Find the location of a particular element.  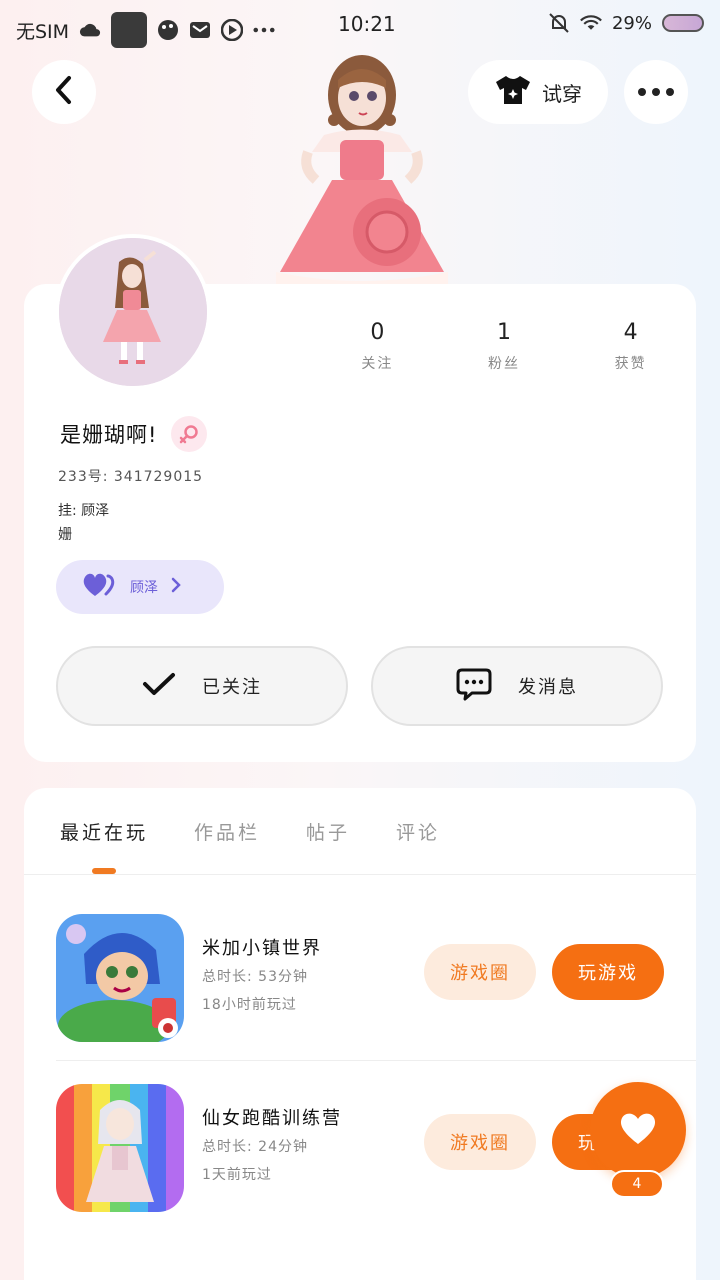

game-icon-miga is located at coordinates (120, 978).